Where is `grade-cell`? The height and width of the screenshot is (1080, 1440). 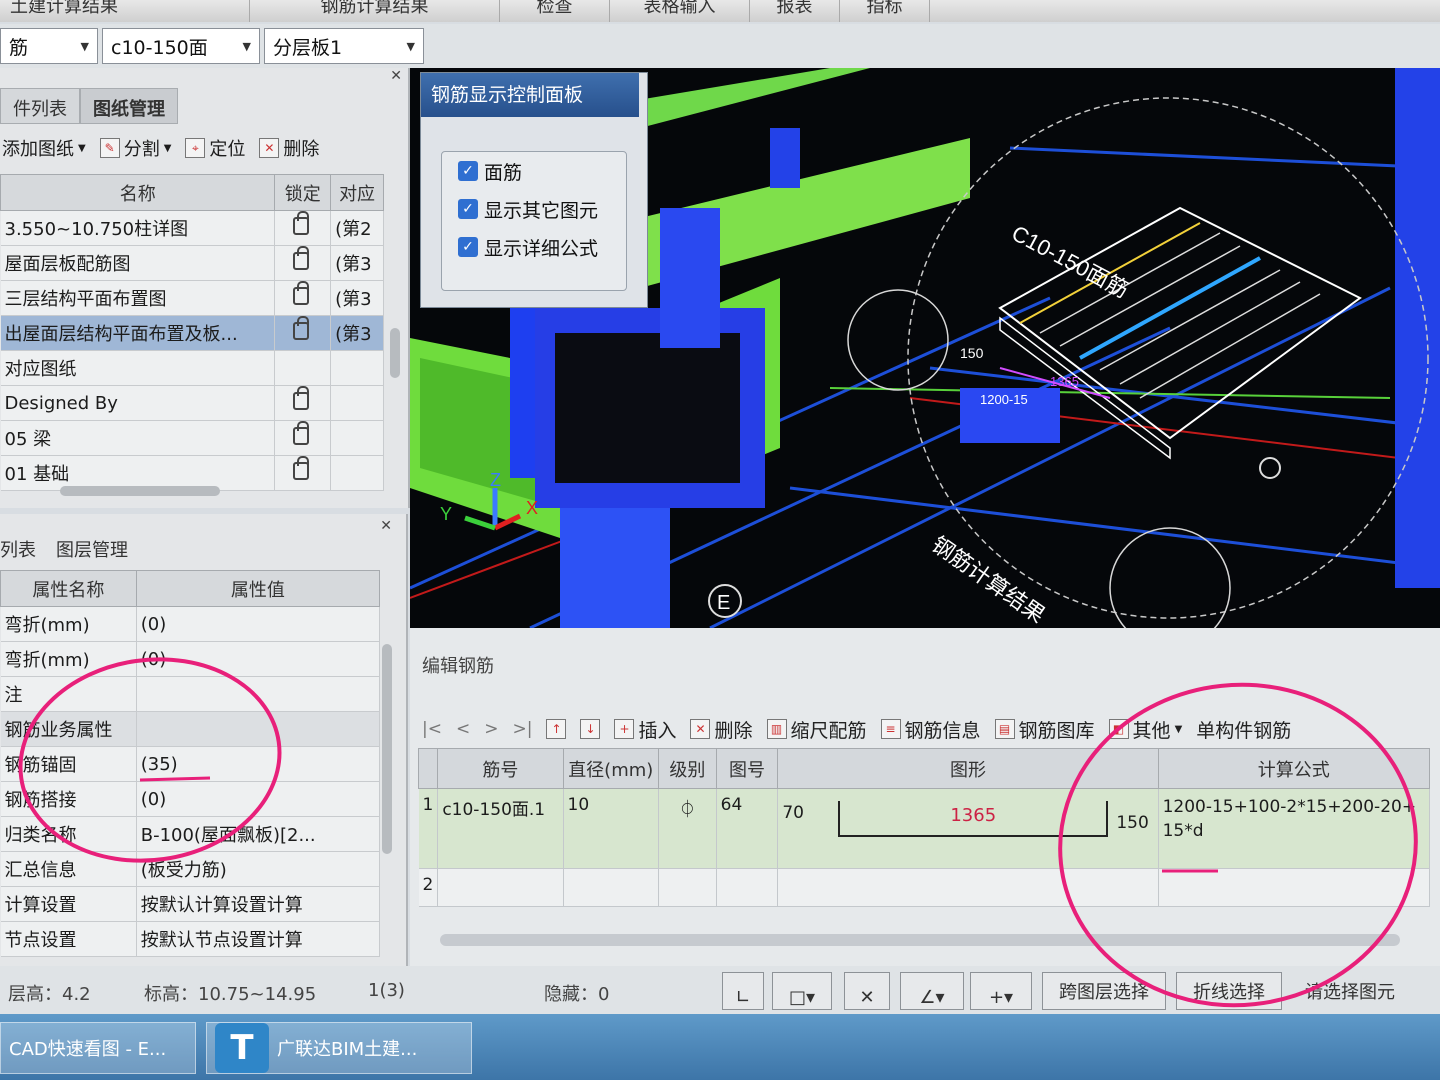
grade-cell is located at coordinates (687, 887).